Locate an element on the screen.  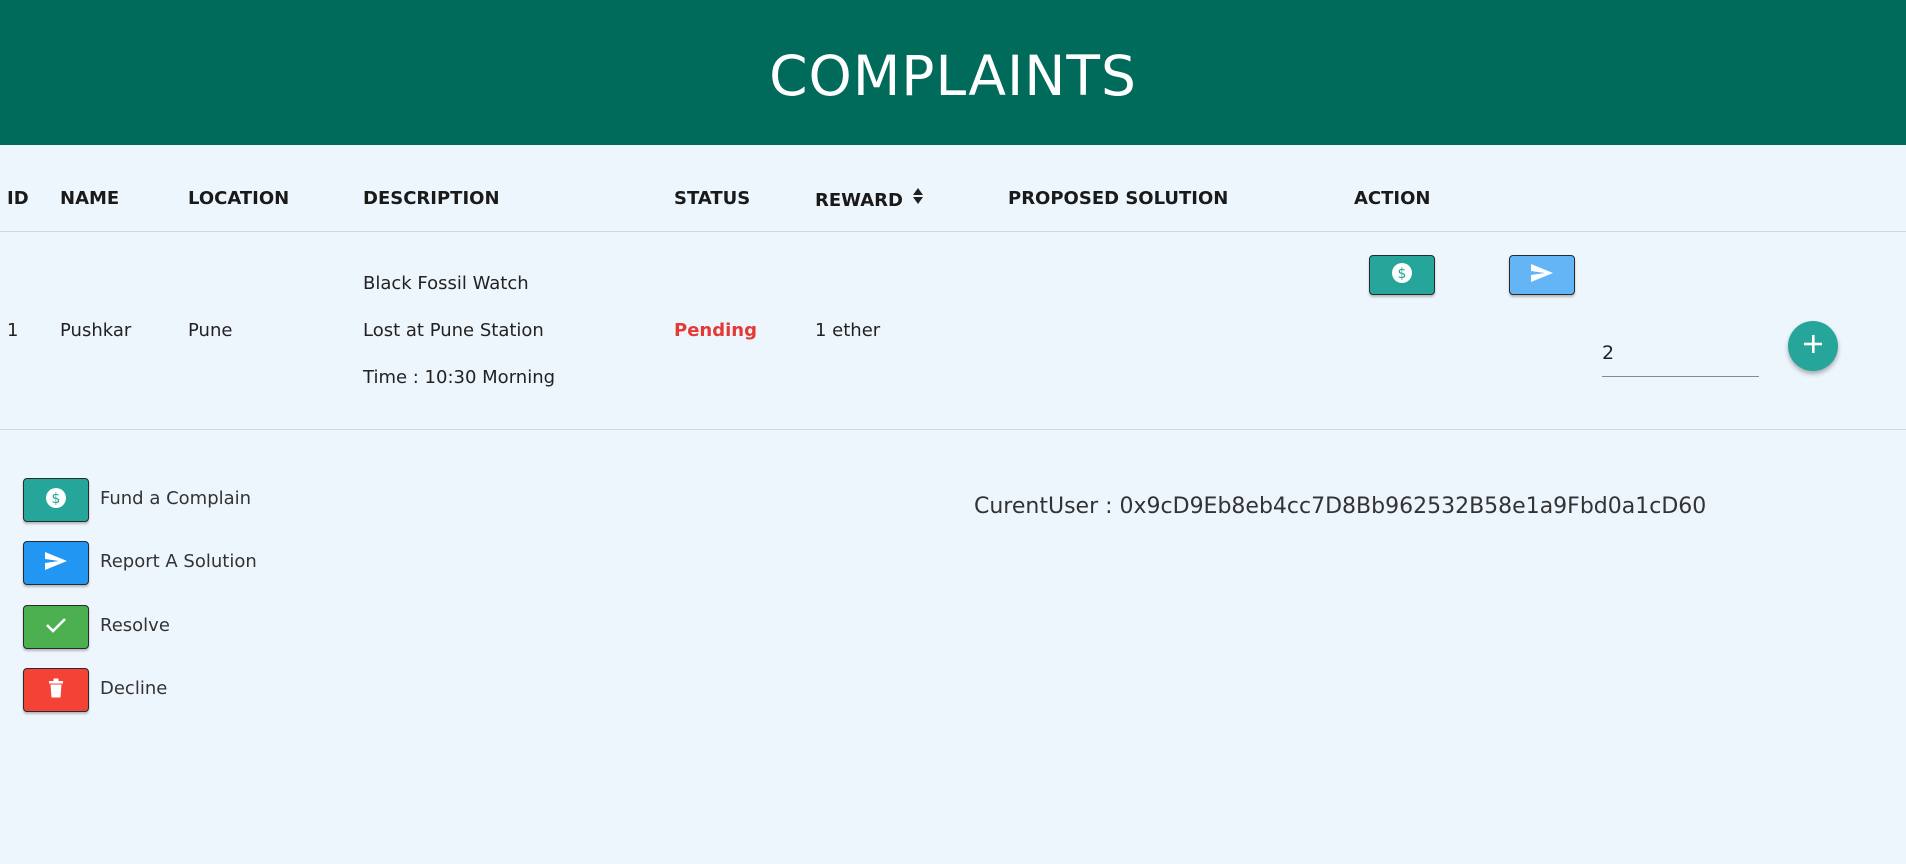
legend-report-button is located at coordinates (56, 563).